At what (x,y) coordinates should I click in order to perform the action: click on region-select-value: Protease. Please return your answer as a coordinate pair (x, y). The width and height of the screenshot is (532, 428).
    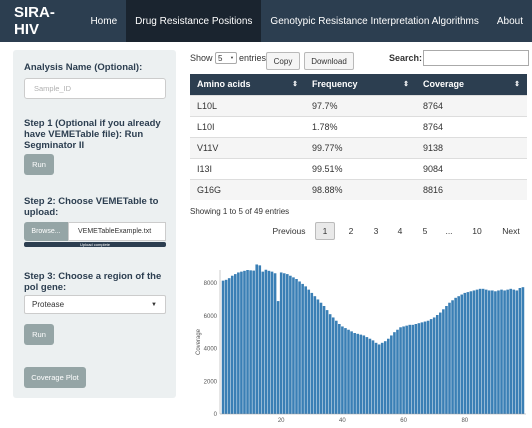
    Looking at the image, I should click on (48, 304).